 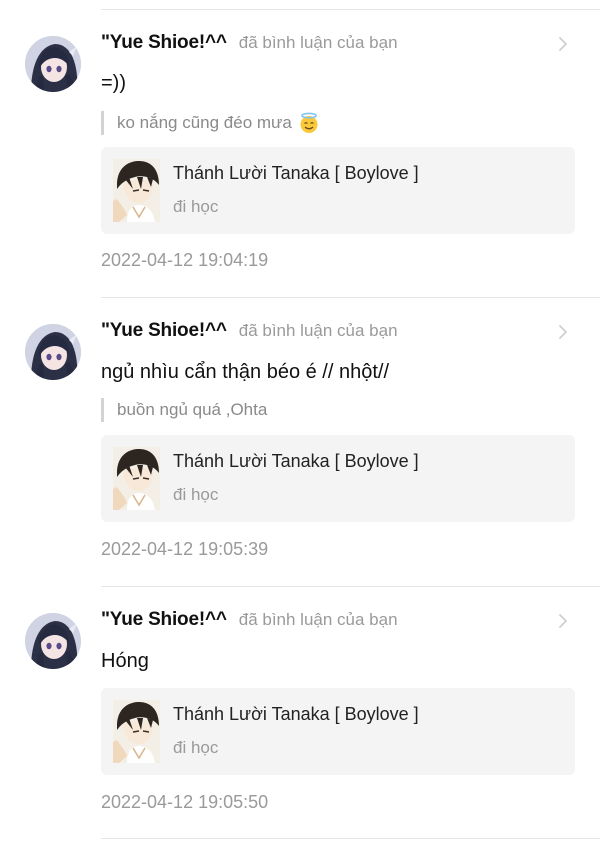 I want to click on timestamp: 2022-04-12 19:05:39, so click(x=185, y=549).